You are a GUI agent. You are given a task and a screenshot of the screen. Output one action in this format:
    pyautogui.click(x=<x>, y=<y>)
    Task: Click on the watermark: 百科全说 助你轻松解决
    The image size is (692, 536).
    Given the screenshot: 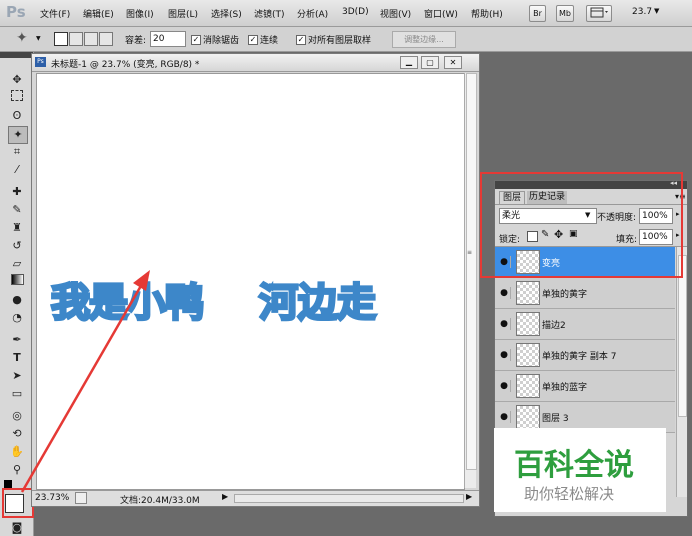 What is the action you would take?
    pyautogui.click(x=580, y=470)
    